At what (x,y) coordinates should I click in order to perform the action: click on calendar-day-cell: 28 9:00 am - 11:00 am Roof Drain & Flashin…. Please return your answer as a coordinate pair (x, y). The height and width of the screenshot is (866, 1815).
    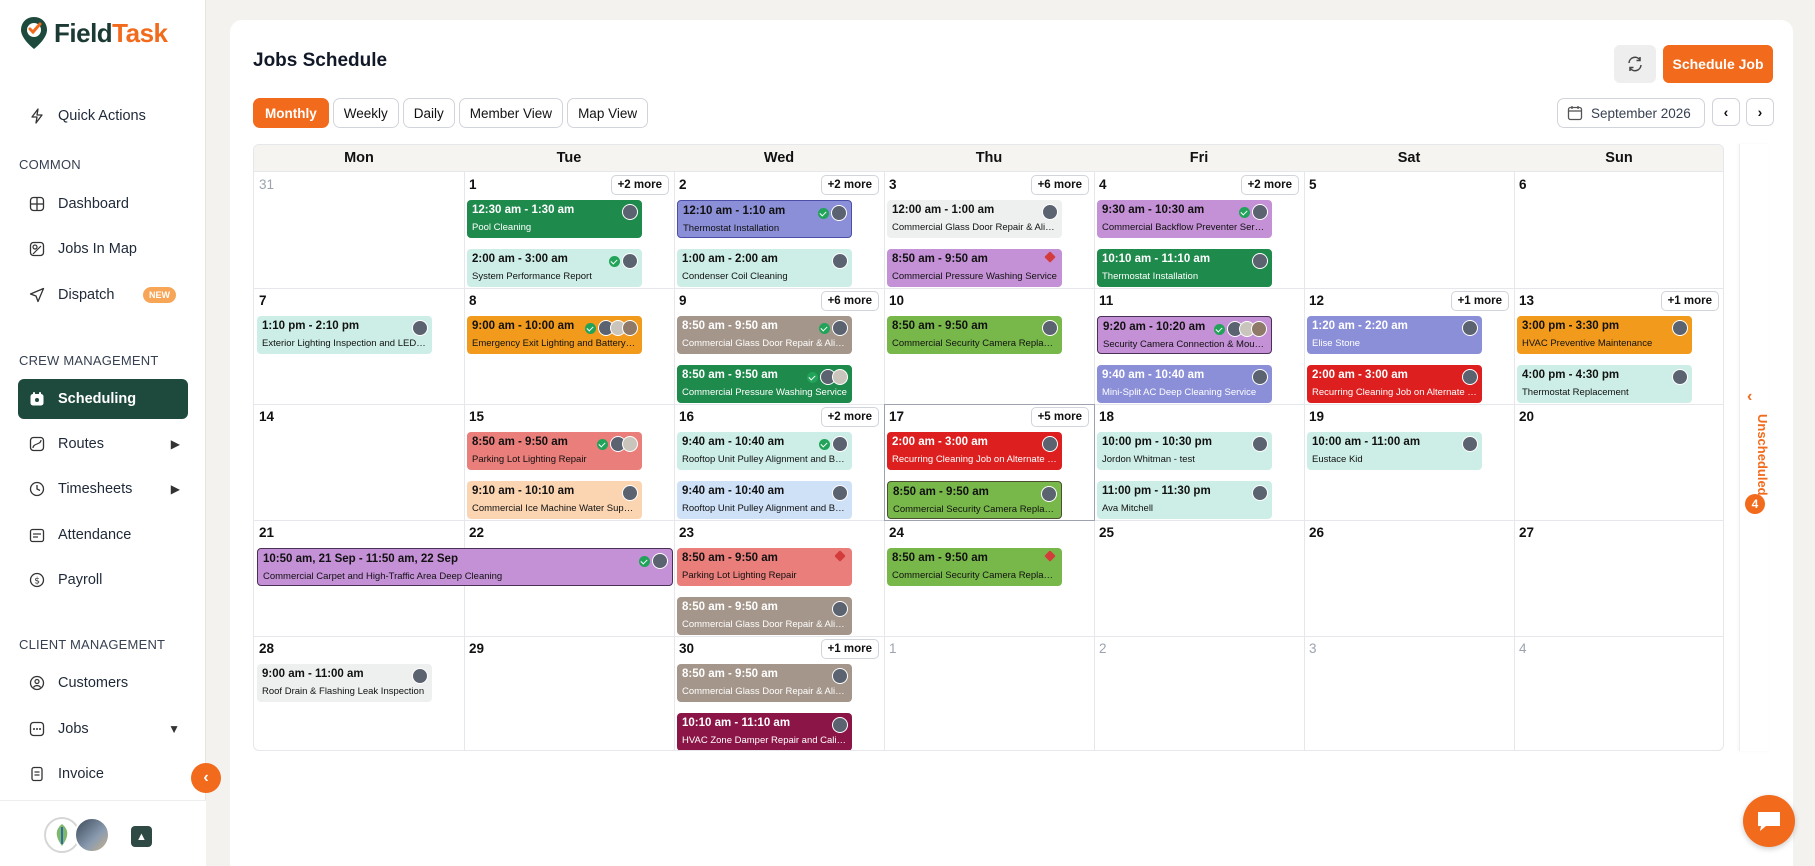
    Looking at the image, I should click on (359, 693).